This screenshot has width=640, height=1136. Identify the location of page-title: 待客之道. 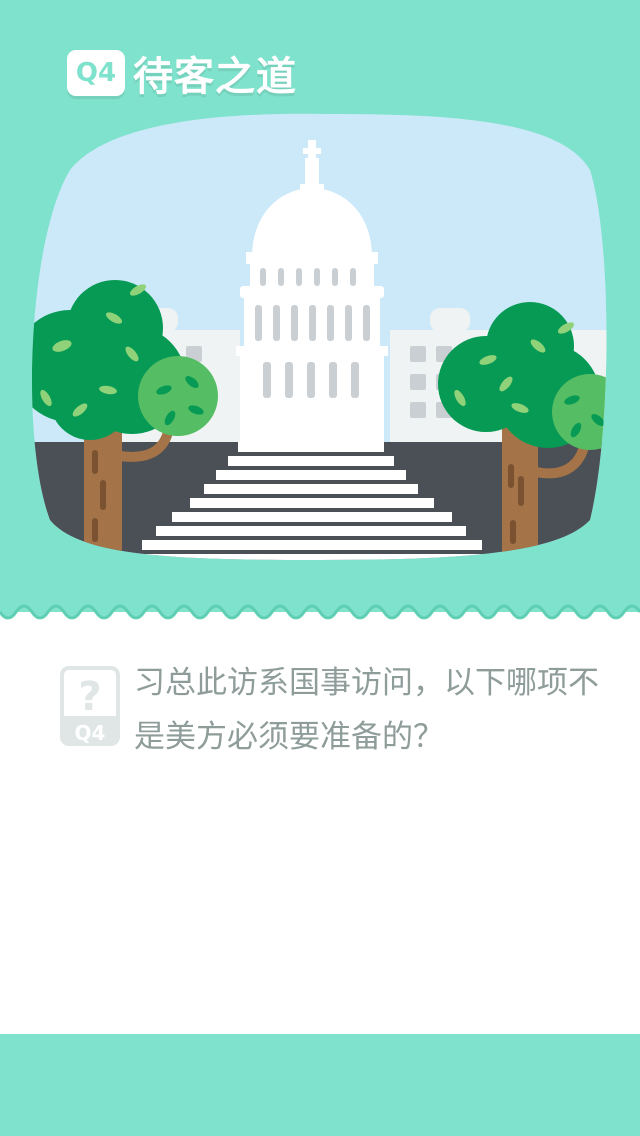
(215, 77).